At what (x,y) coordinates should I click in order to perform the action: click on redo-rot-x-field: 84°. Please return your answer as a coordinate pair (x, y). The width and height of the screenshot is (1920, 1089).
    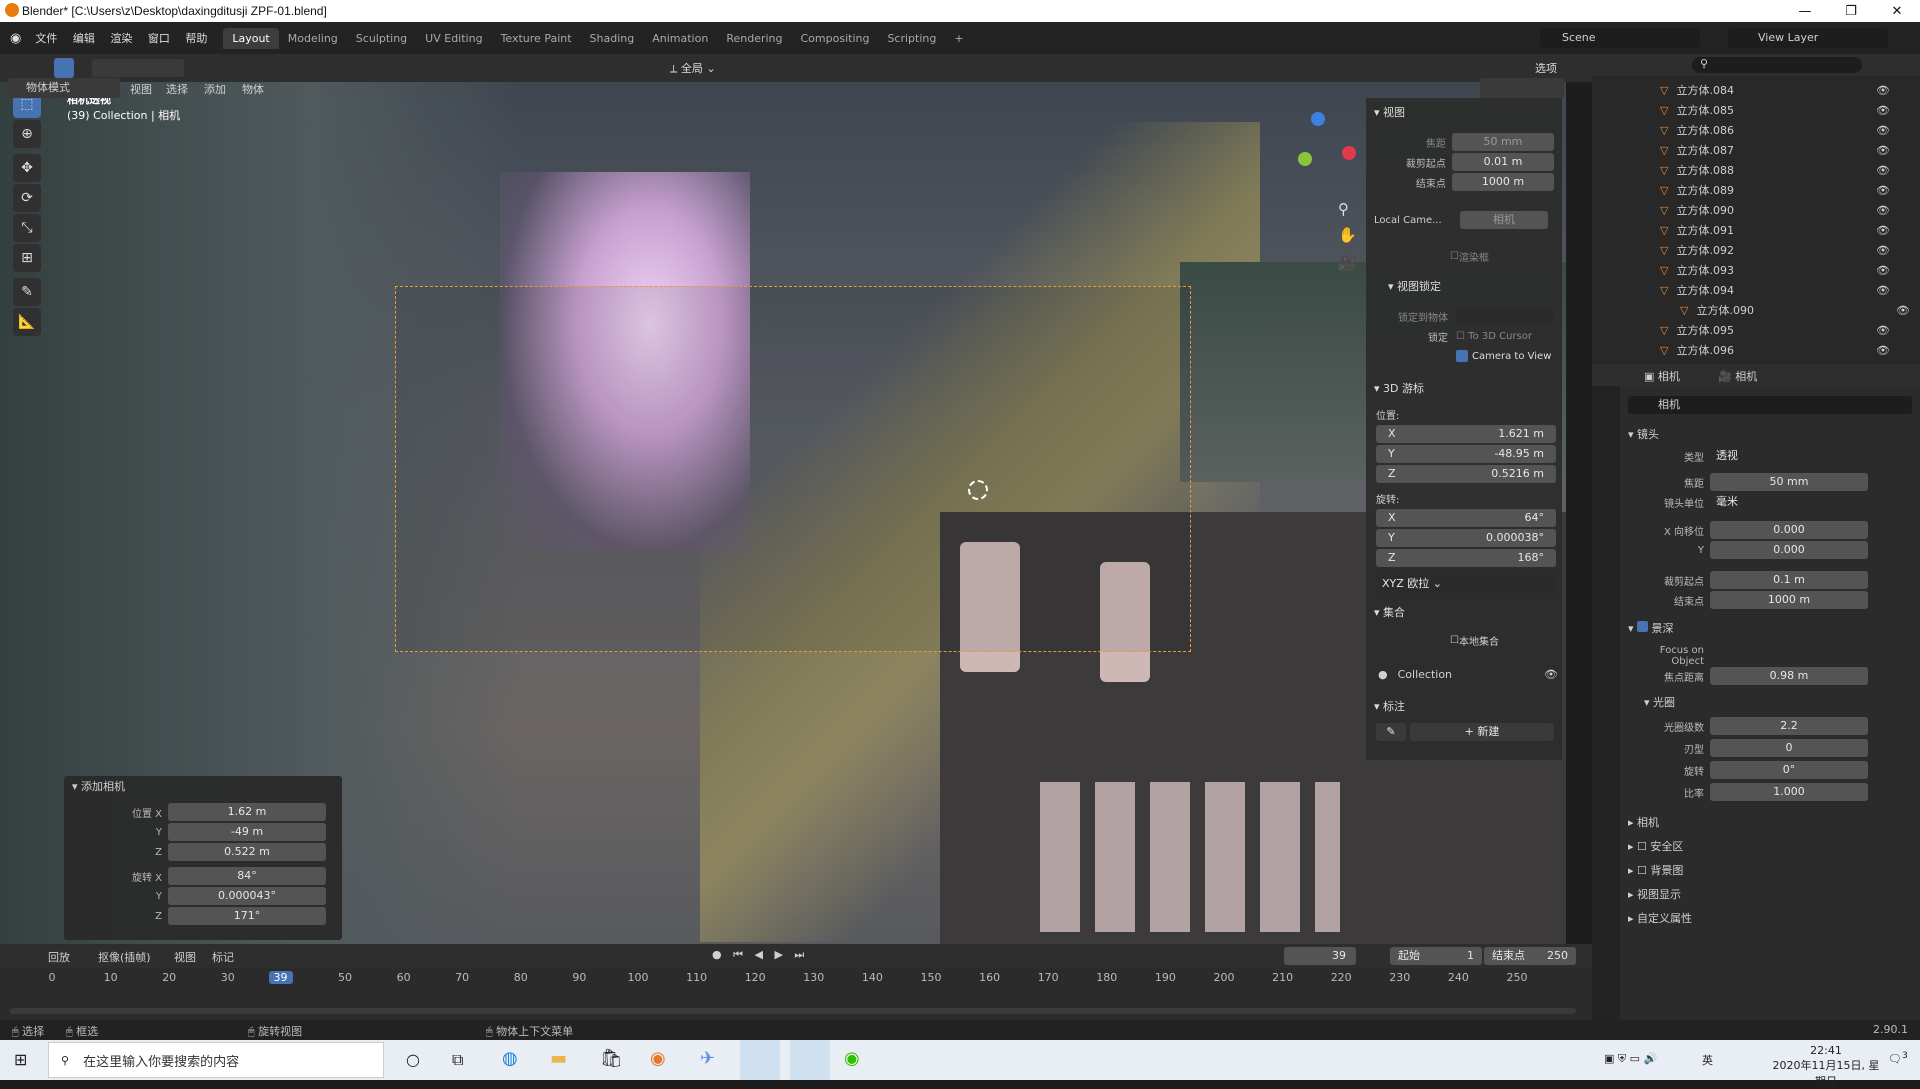
    Looking at the image, I should click on (247, 876).